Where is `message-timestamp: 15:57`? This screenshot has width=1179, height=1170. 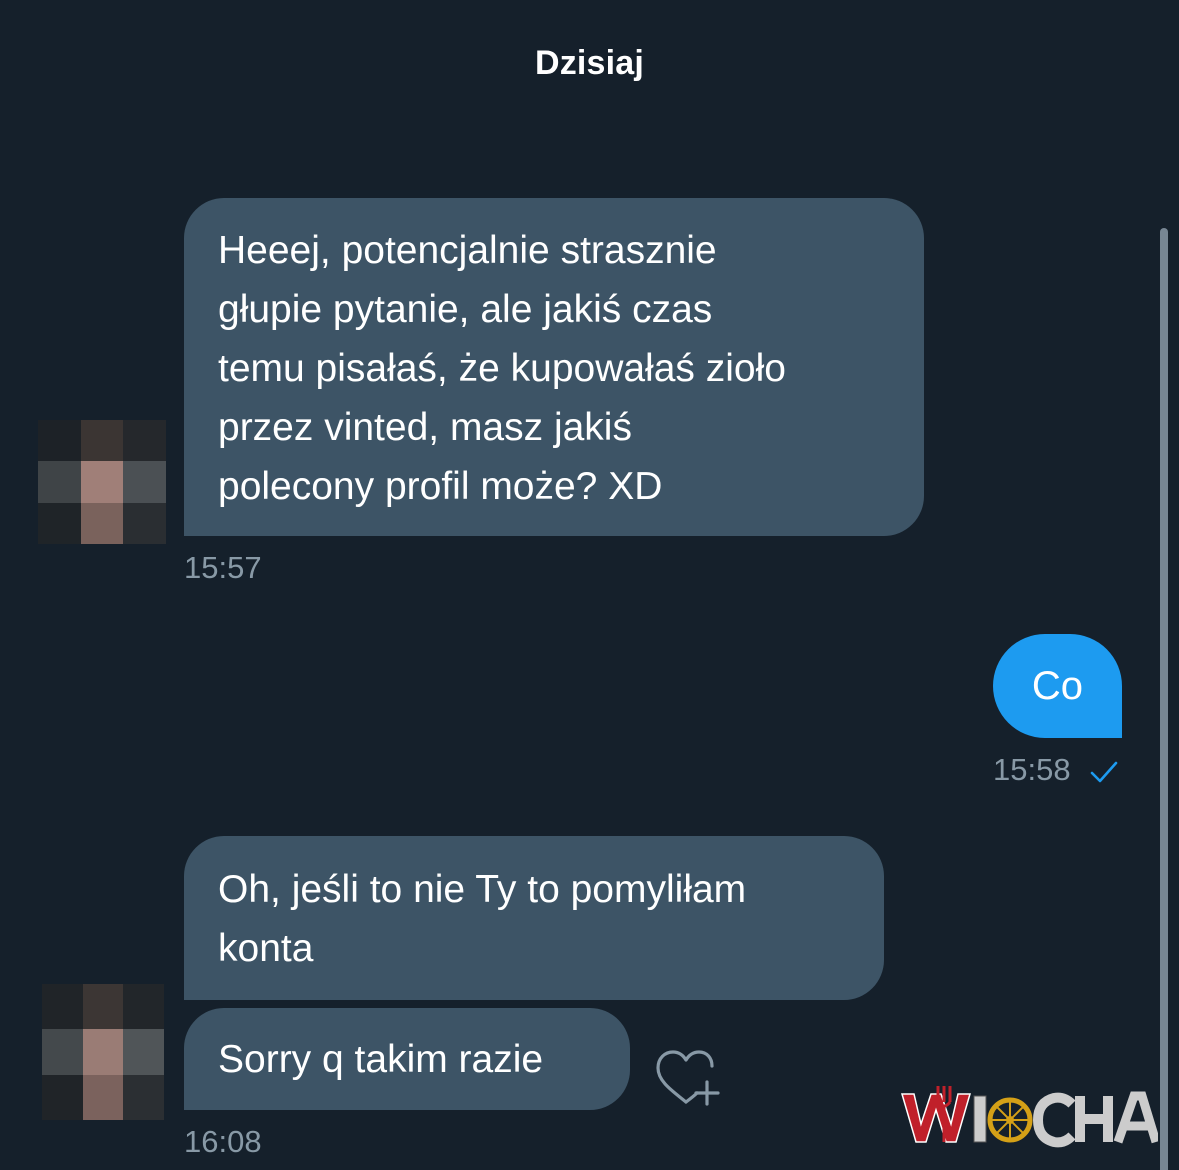 message-timestamp: 15:57 is located at coordinates (223, 567).